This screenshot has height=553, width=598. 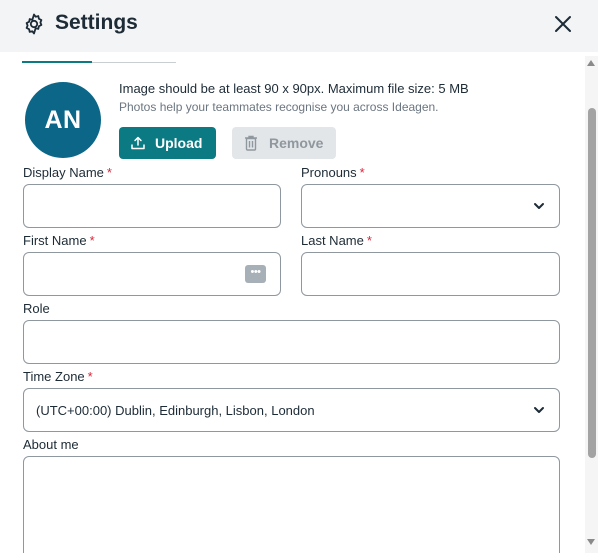 I want to click on last-name-field, so click(x=430, y=274).